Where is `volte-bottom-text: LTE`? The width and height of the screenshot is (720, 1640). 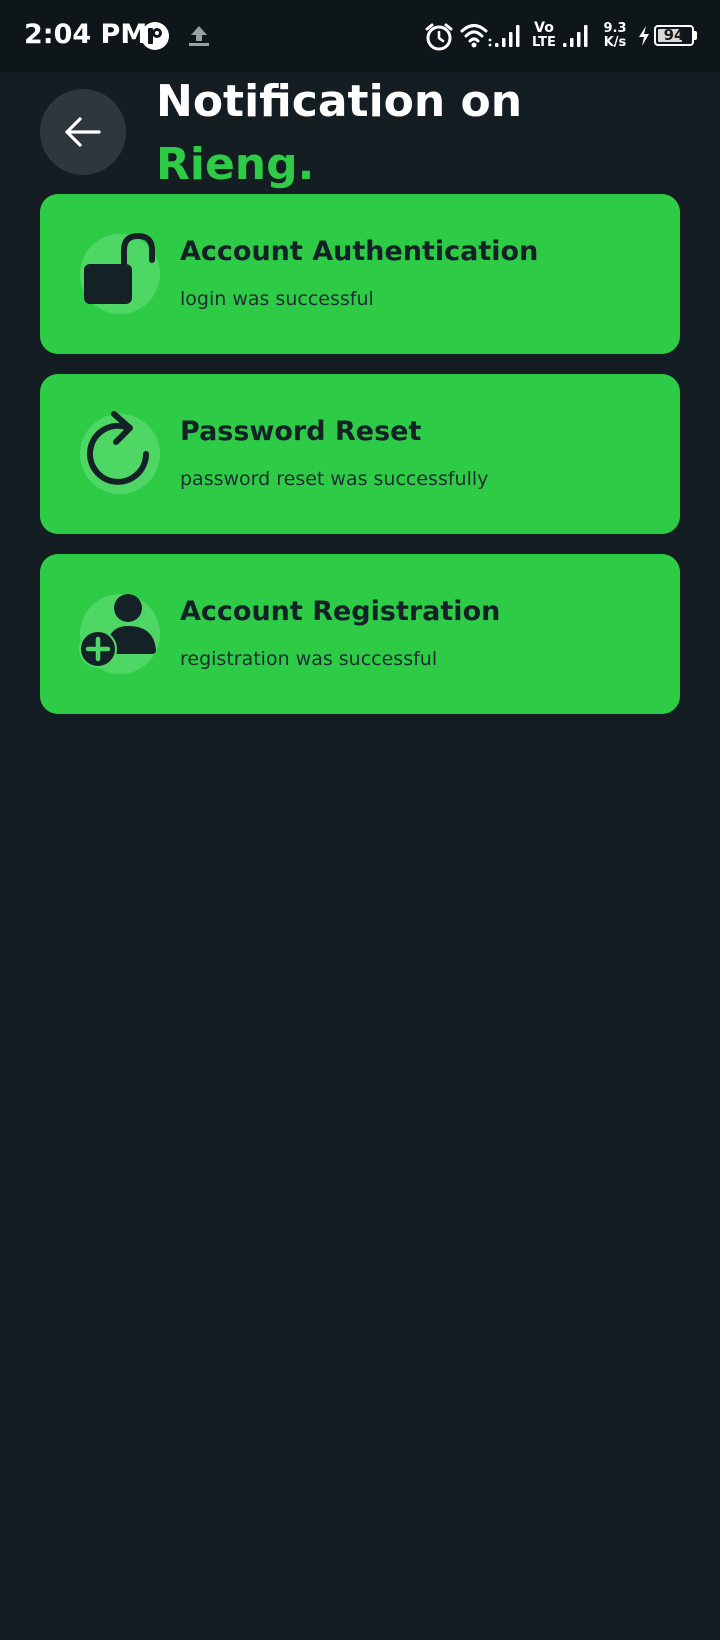 volte-bottom-text: LTE is located at coordinates (544, 42).